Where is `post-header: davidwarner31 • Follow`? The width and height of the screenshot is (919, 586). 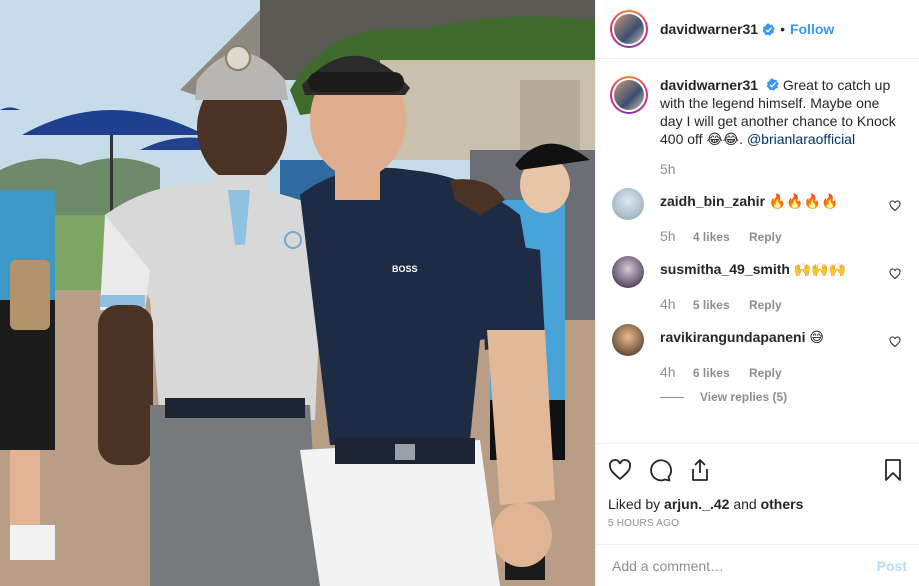
post-header: davidwarner31 • Follow is located at coordinates (757, 29).